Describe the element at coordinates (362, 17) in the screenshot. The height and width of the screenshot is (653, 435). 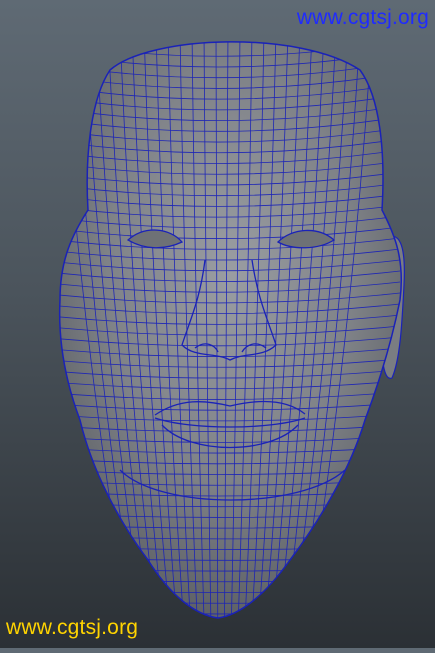
I see `watermark-top: www.cgtsj.org` at that location.